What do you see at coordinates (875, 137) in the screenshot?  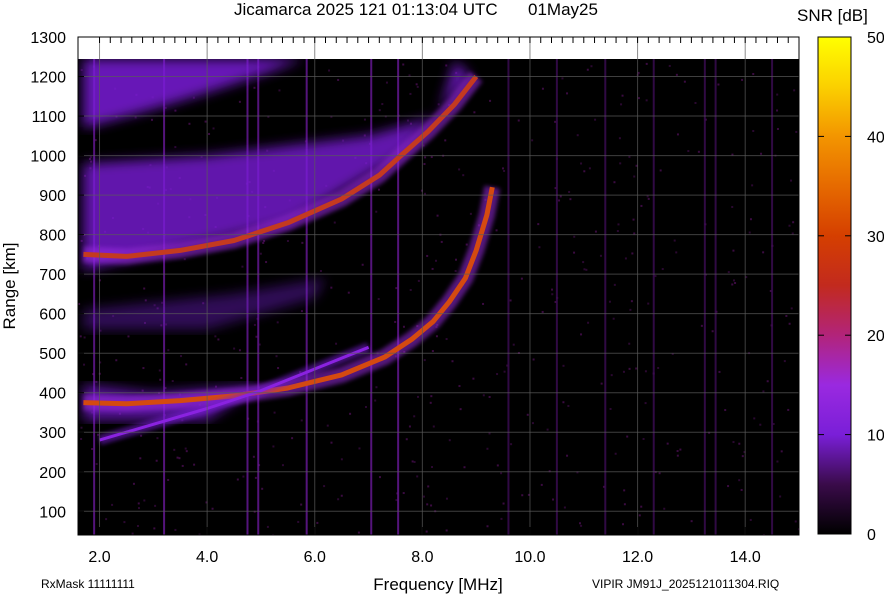 I see `colorbar-tick-label: 40` at bounding box center [875, 137].